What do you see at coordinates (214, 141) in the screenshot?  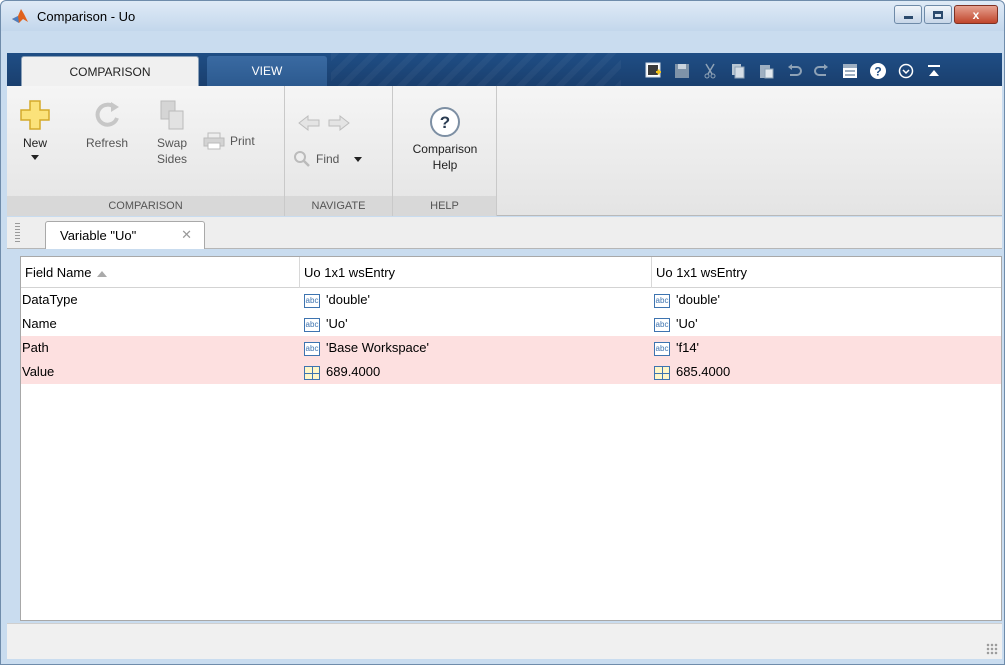 I see `print-icon` at bounding box center [214, 141].